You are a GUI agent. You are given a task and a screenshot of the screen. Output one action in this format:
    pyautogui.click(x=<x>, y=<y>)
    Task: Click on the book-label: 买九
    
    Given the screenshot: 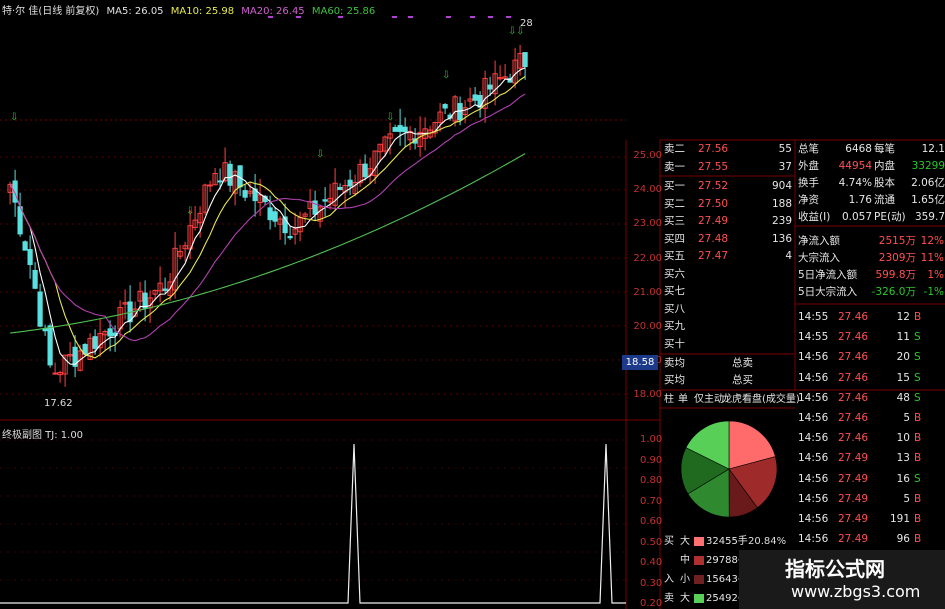 What is the action you would take?
    pyautogui.click(x=674, y=326)
    